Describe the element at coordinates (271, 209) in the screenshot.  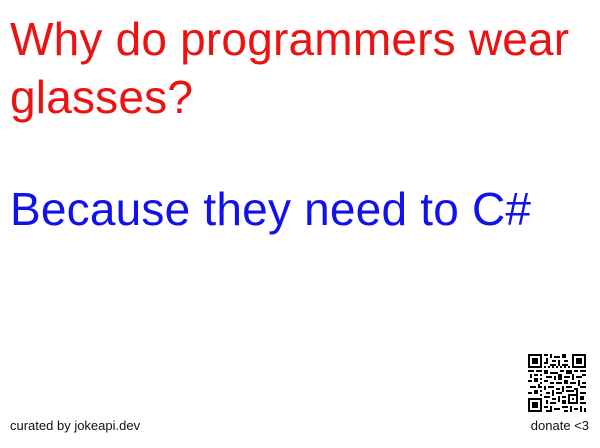
I see `joke-punchline: Because they need to C#` at that location.